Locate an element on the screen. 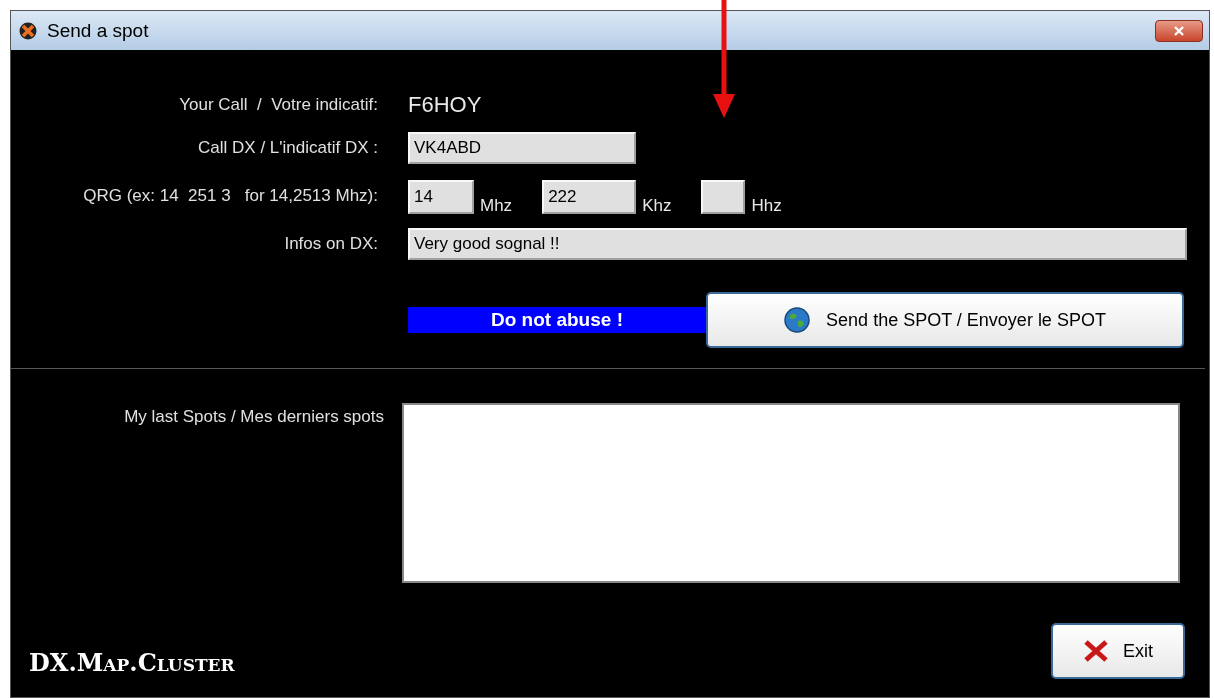 The image size is (1214, 698). close-button is located at coordinates (1179, 30).